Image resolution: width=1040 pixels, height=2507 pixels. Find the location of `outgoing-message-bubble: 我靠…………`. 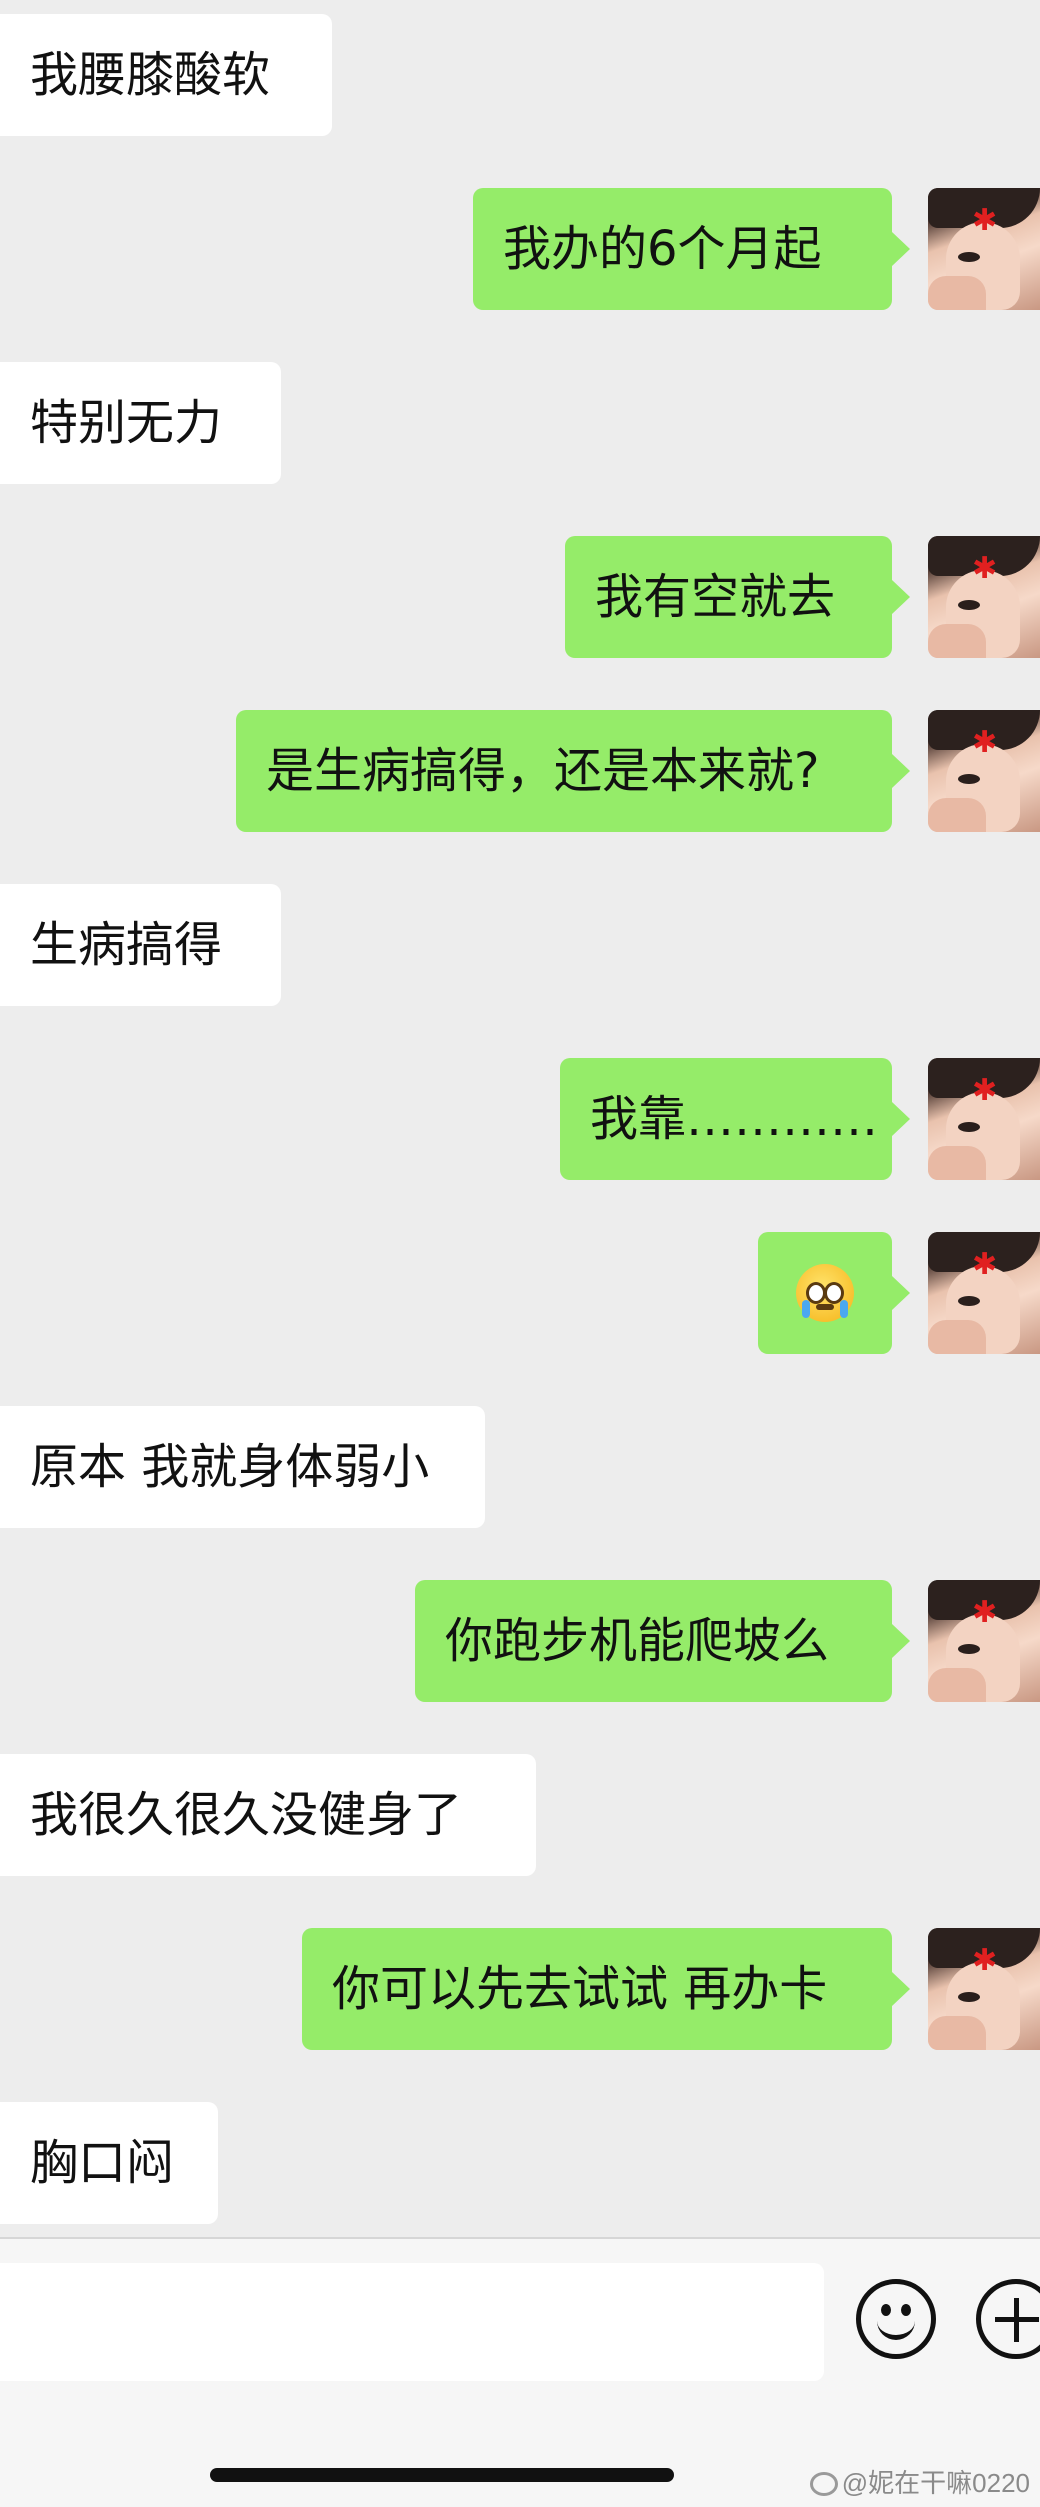

outgoing-message-bubble: 我靠………… is located at coordinates (735, 1119).